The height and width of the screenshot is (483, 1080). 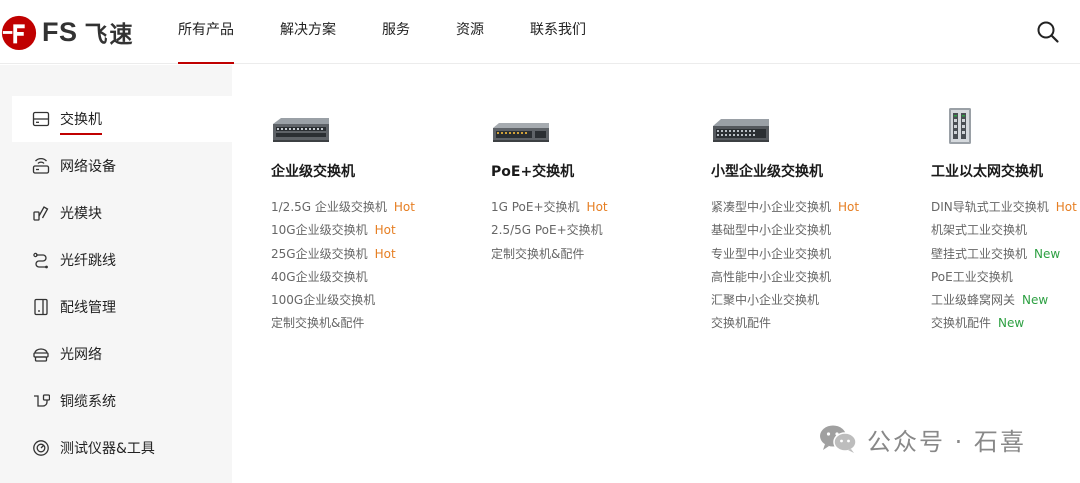 I want to click on sidebar-item-label: 配线管理, so click(x=88, y=308).